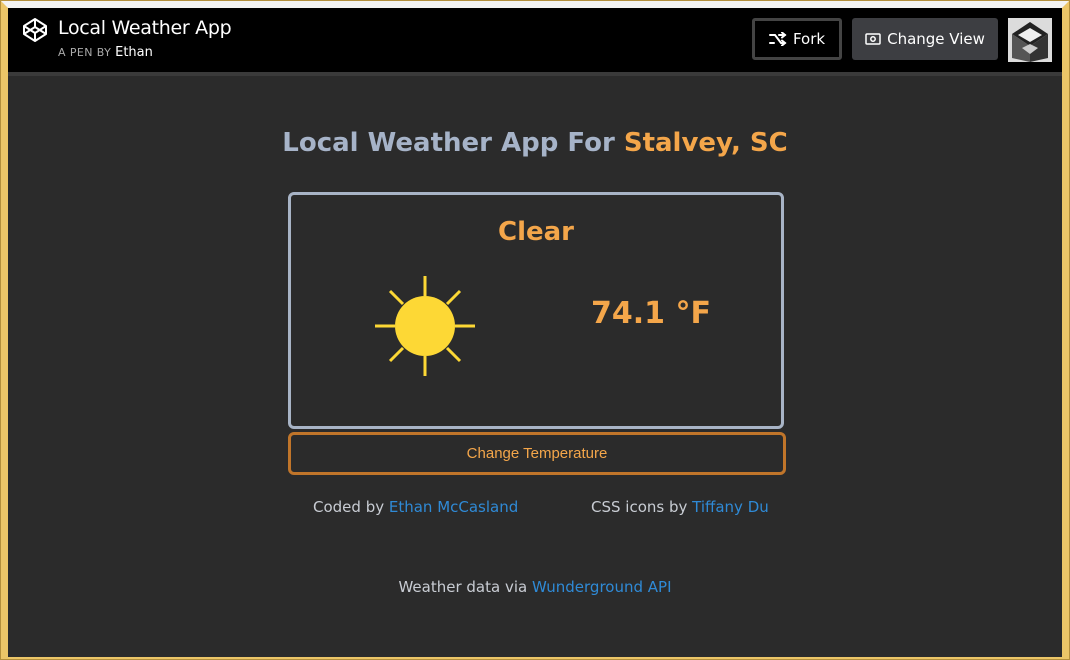 The height and width of the screenshot is (660, 1070). I want to click on temperature-value: 74.1 °F, so click(651, 313).